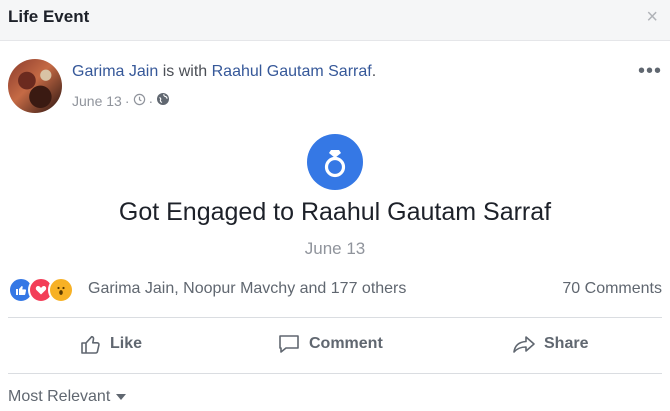 Image resolution: width=670 pixels, height=411 pixels. I want to click on caret-down-icon, so click(121, 397).